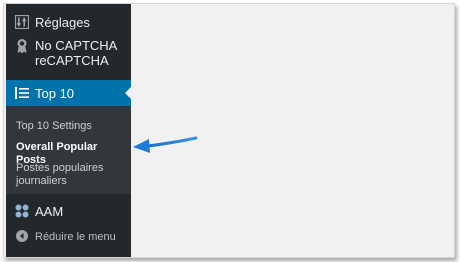  What do you see at coordinates (22, 22) in the screenshot?
I see `settings-icon` at bounding box center [22, 22].